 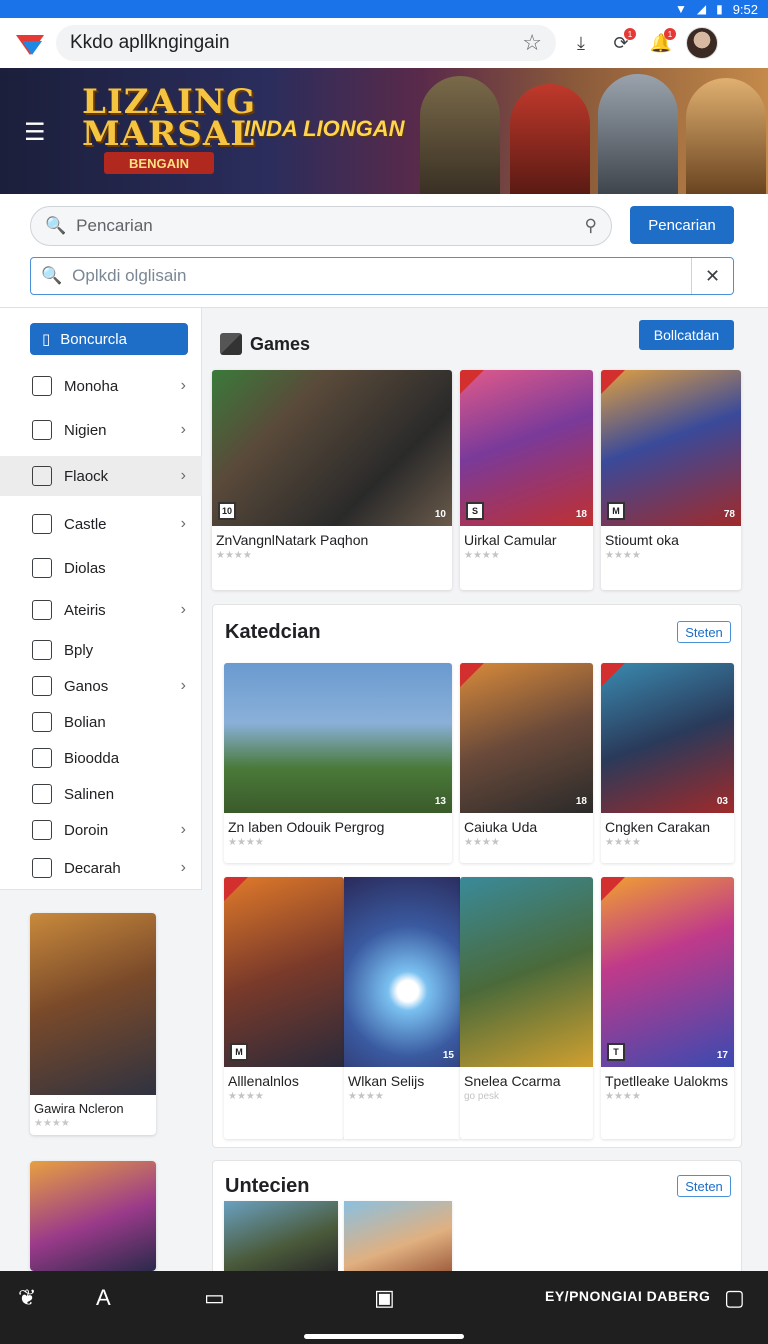 I want to click on clear-icon: ✕, so click(x=712, y=276).